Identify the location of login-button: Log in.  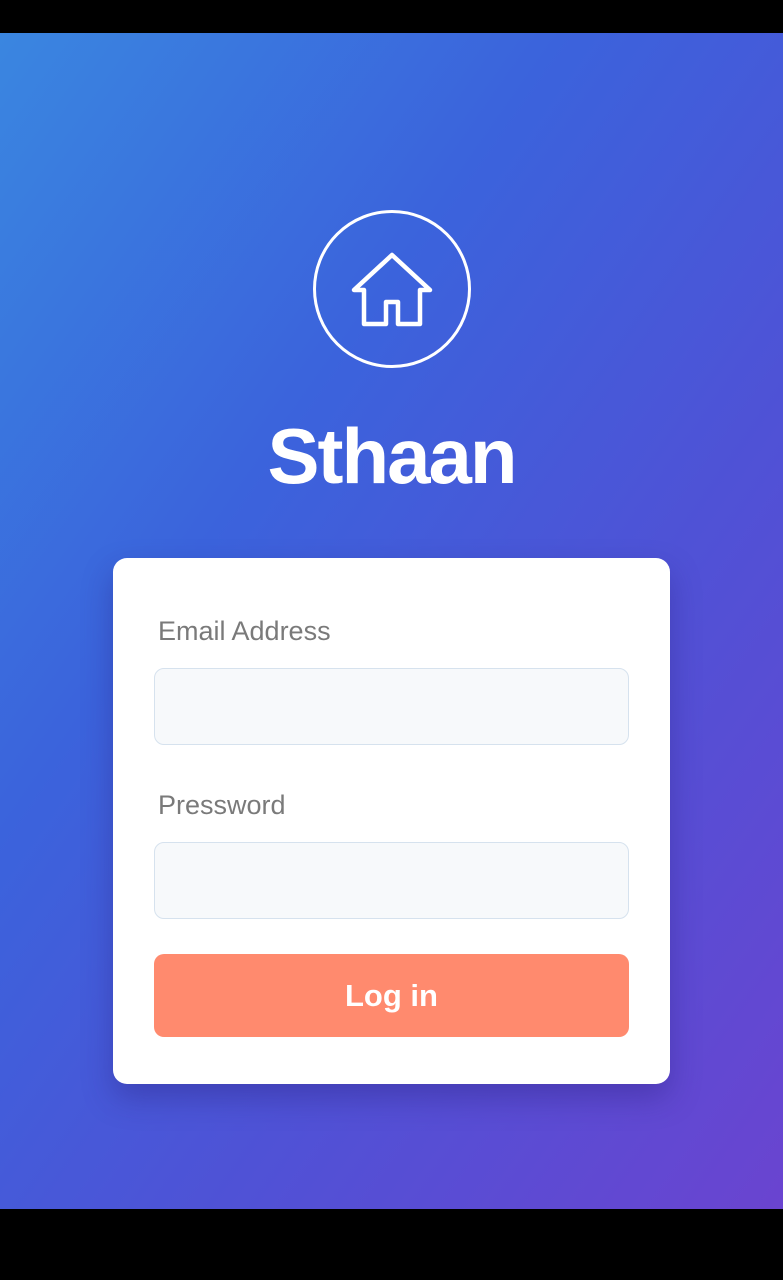
(391, 995).